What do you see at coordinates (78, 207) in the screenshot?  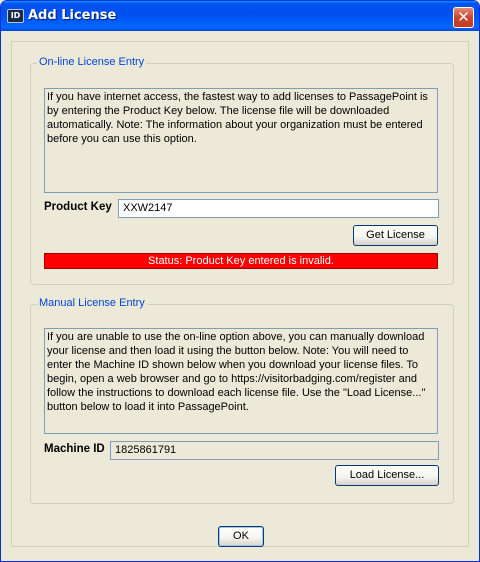 I see `product-key-label: Product Key` at bounding box center [78, 207].